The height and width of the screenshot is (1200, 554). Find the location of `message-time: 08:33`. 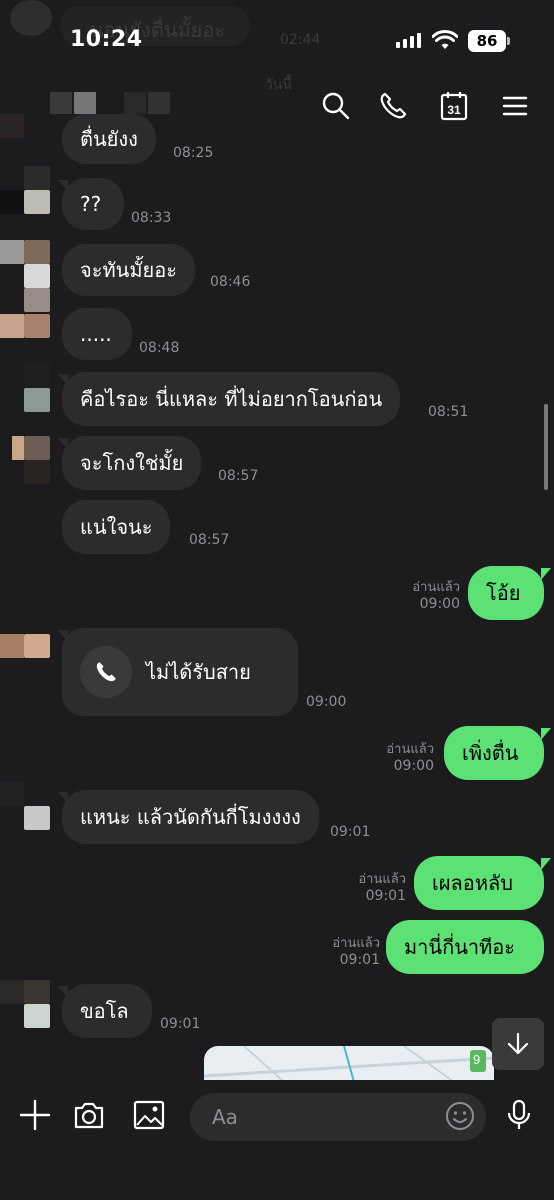

message-time: 08:33 is located at coordinates (151, 218).